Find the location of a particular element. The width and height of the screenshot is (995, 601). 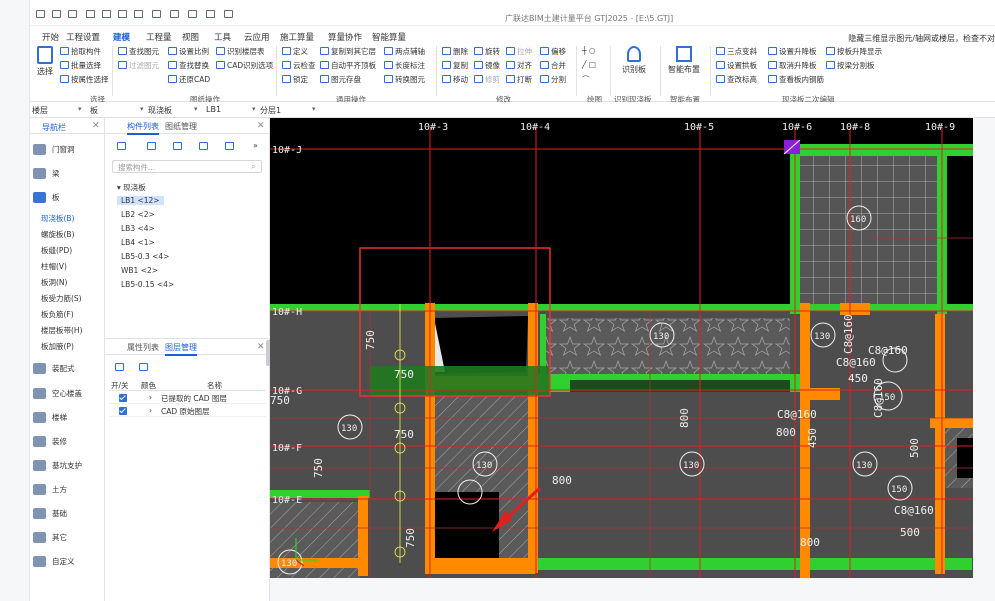

mirror-button: 镜像 is located at coordinates (487, 65).